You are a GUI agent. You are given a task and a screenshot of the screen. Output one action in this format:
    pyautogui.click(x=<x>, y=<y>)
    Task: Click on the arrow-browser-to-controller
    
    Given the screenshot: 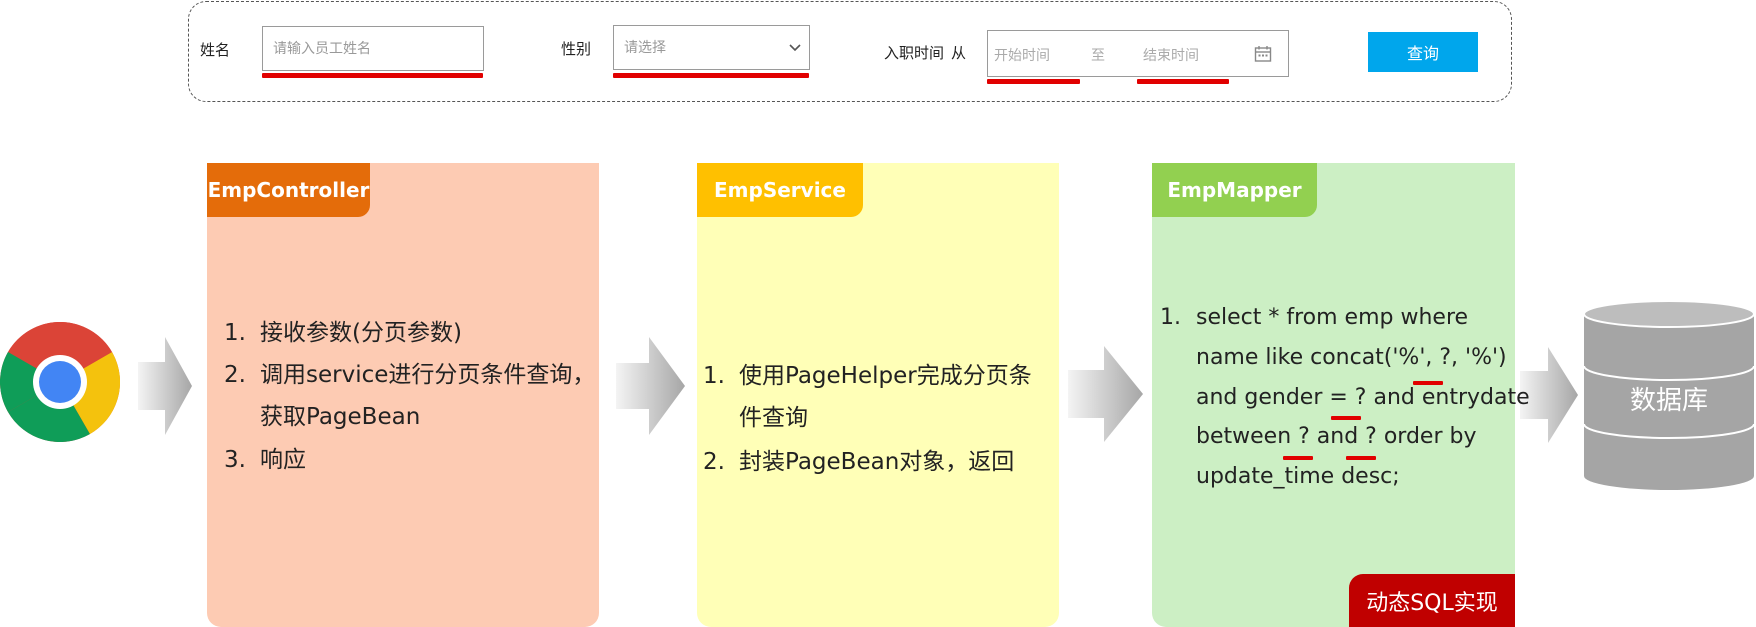 What is the action you would take?
    pyautogui.click(x=165, y=386)
    